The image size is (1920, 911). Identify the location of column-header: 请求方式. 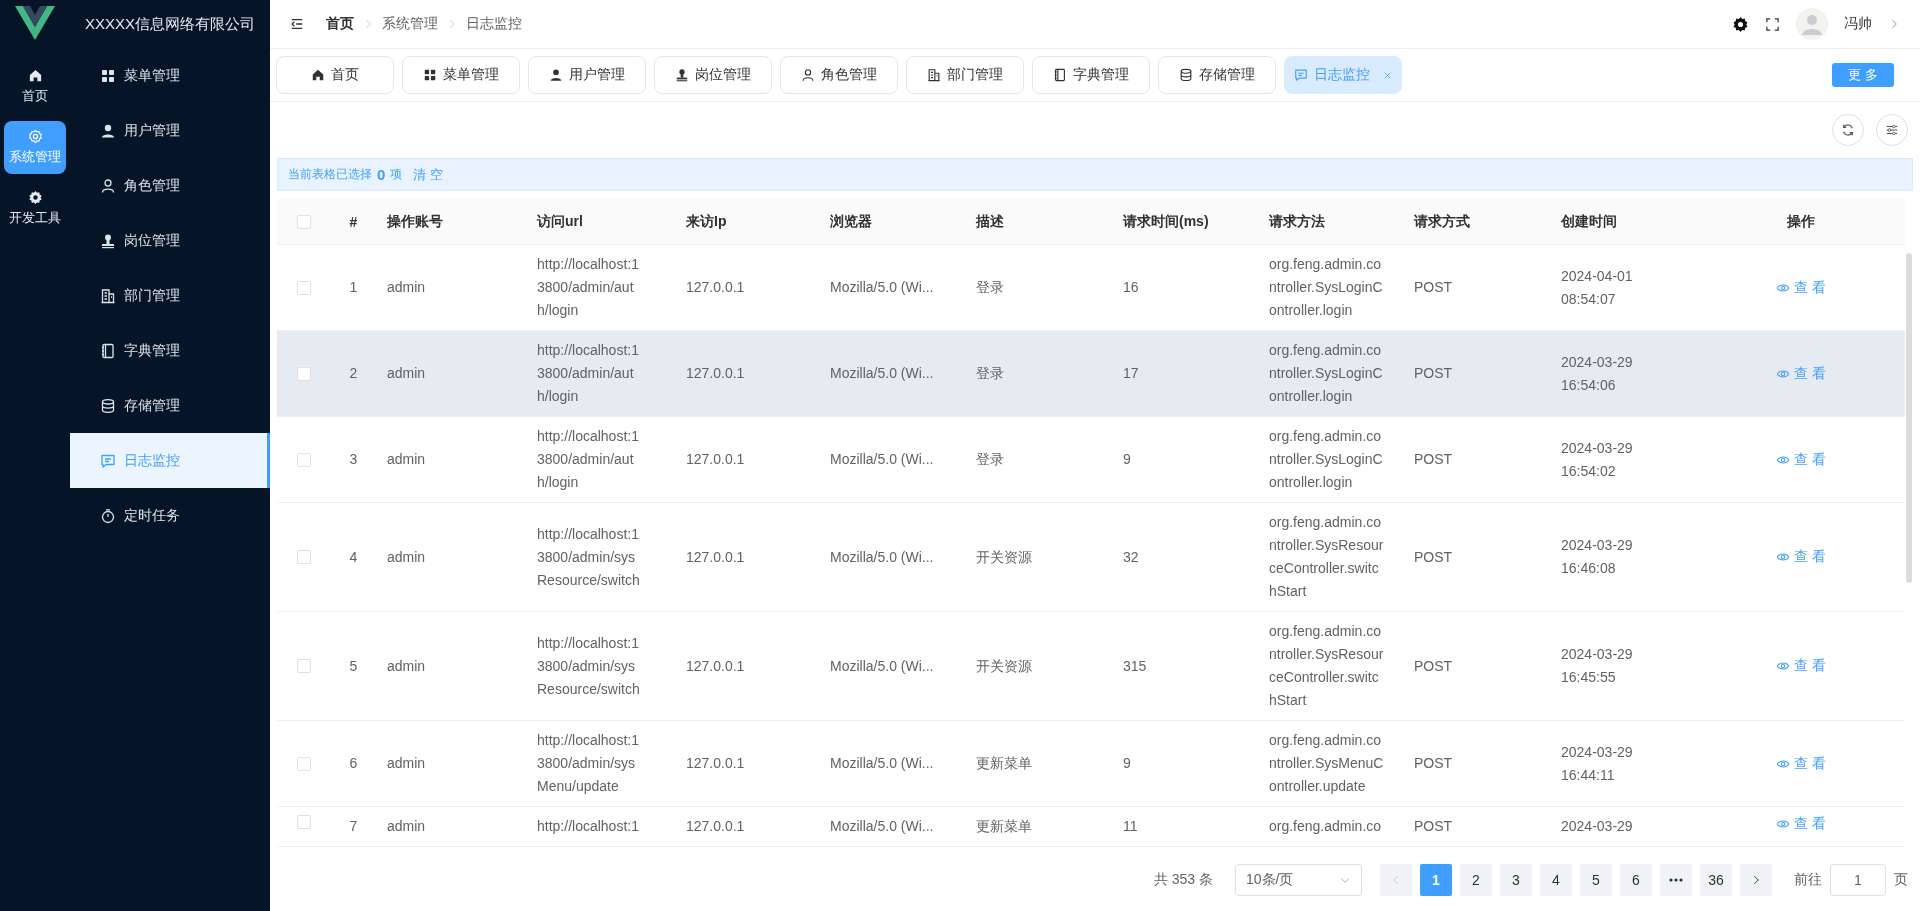
(1442, 220).